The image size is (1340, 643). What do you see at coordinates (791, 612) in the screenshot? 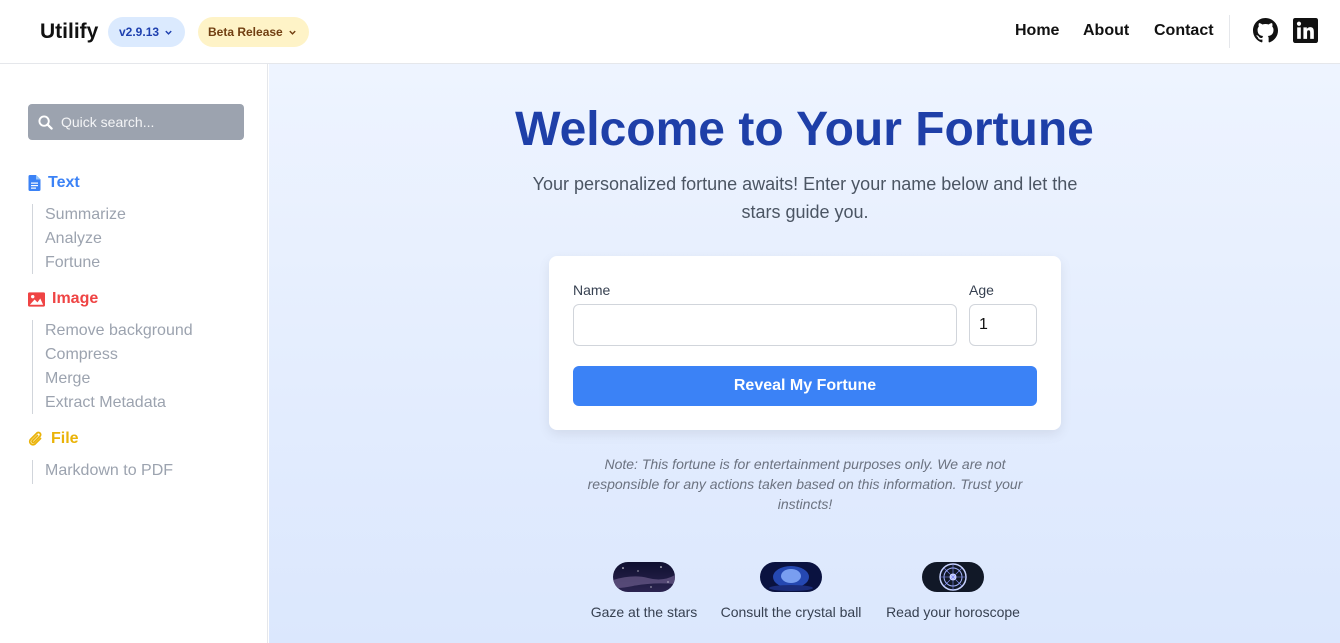
I see `feature-label: Consult the crystal ball` at bounding box center [791, 612].